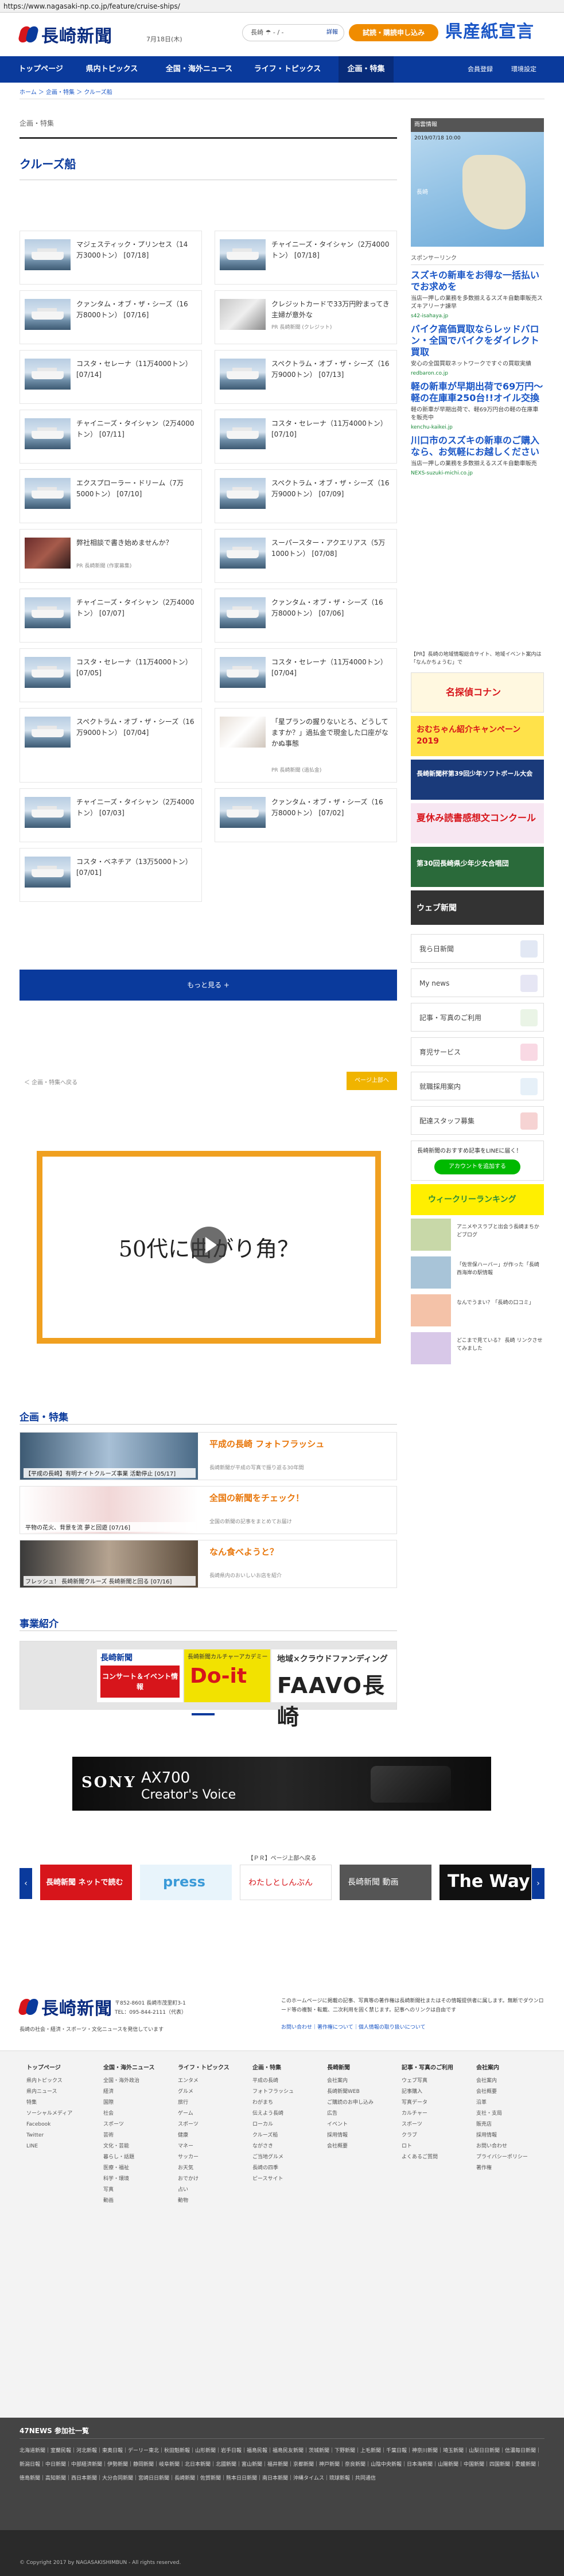  Describe the element at coordinates (350, 2124) in the screenshot. I see `sitemap-link: イベント` at that location.